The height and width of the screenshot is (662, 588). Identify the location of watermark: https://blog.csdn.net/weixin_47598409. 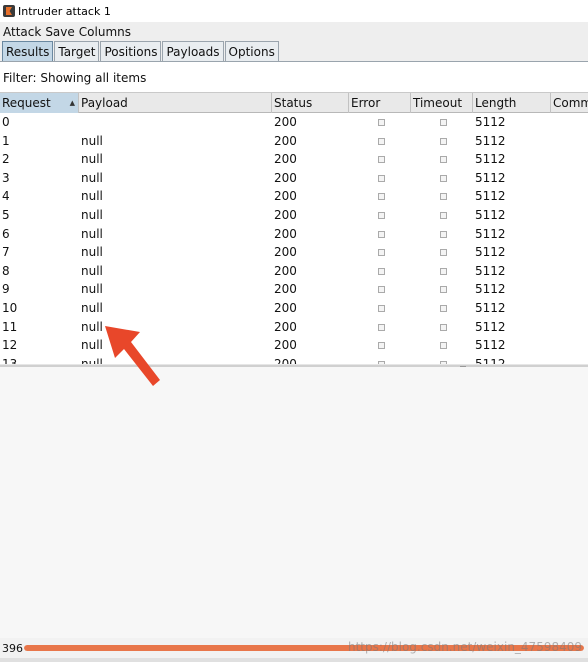
(464, 647).